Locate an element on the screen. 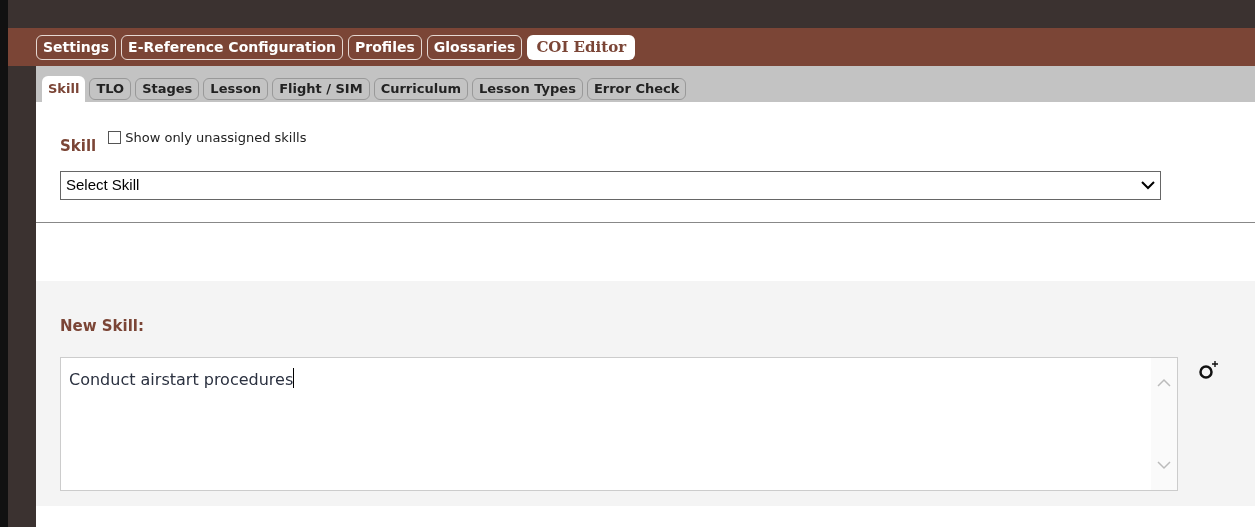 This screenshot has width=1255, height=527. main-tab: Glossaries is located at coordinates (474, 47).